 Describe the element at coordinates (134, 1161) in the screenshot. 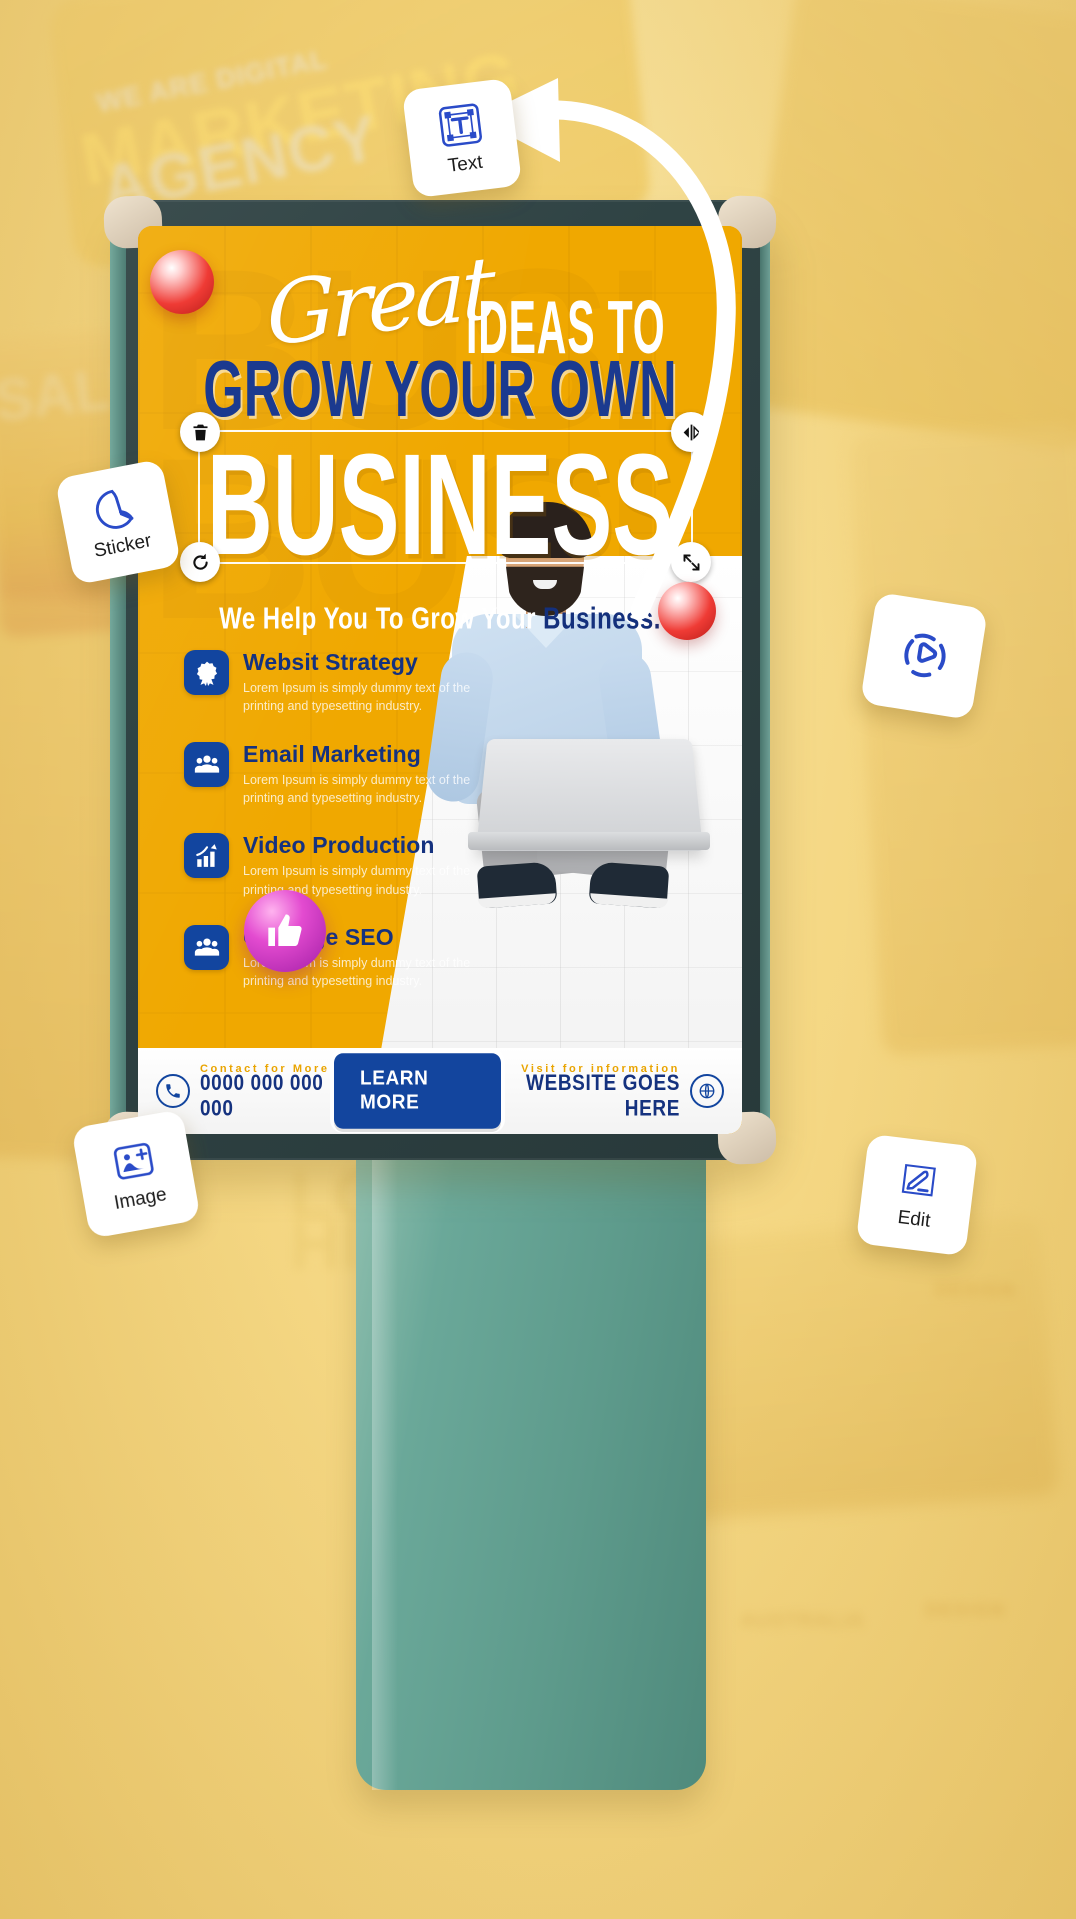

I see `image-plus-icon` at that location.